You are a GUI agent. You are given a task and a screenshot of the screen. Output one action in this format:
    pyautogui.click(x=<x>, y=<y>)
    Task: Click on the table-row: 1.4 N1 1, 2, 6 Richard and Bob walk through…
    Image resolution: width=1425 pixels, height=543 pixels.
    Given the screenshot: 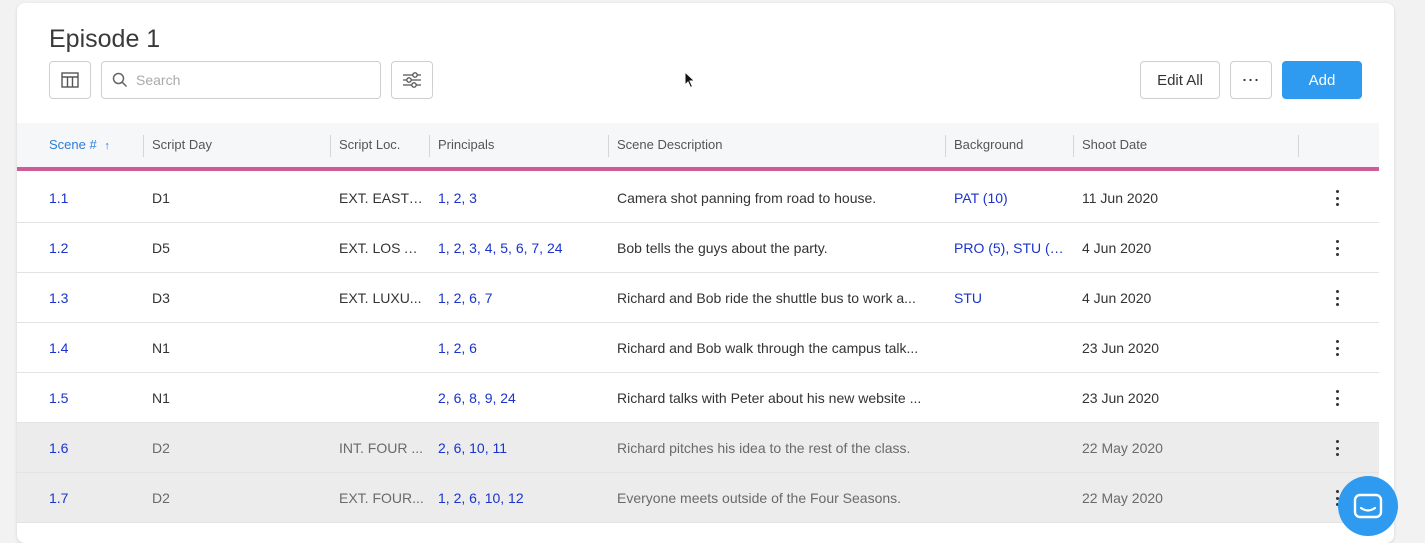 What is the action you would take?
    pyautogui.click(x=698, y=348)
    